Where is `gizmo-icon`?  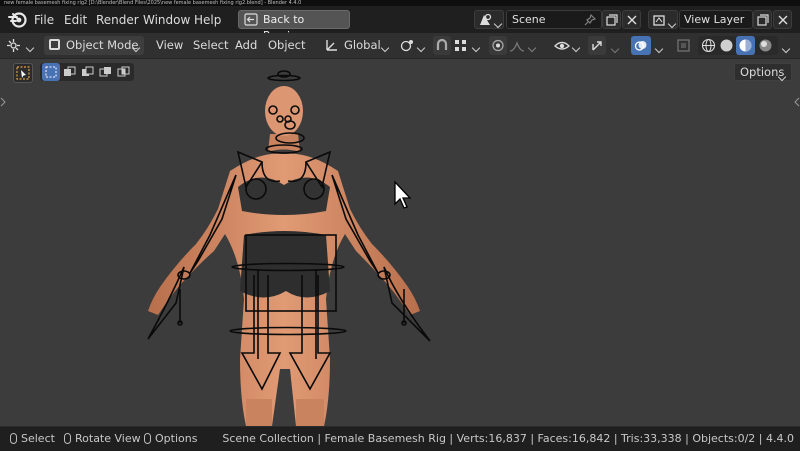
gizmo-icon is located at coordinates (597, 46).